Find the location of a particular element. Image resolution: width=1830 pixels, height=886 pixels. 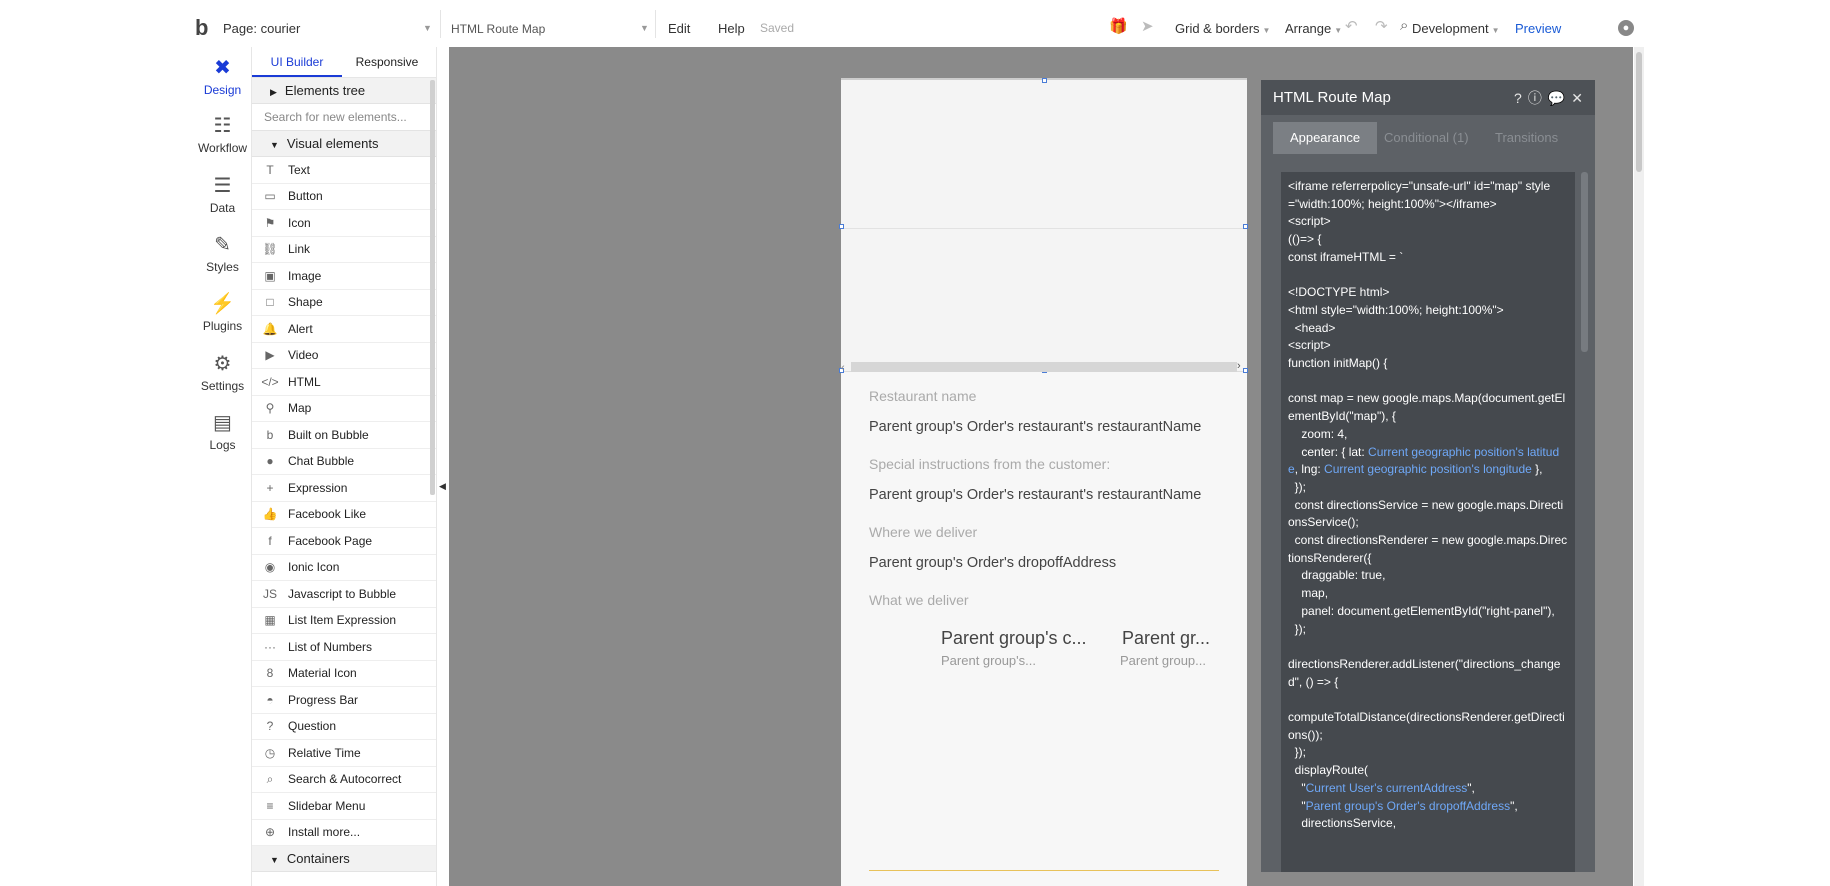

html-route-map-element is located at coordinates (1044, 226).